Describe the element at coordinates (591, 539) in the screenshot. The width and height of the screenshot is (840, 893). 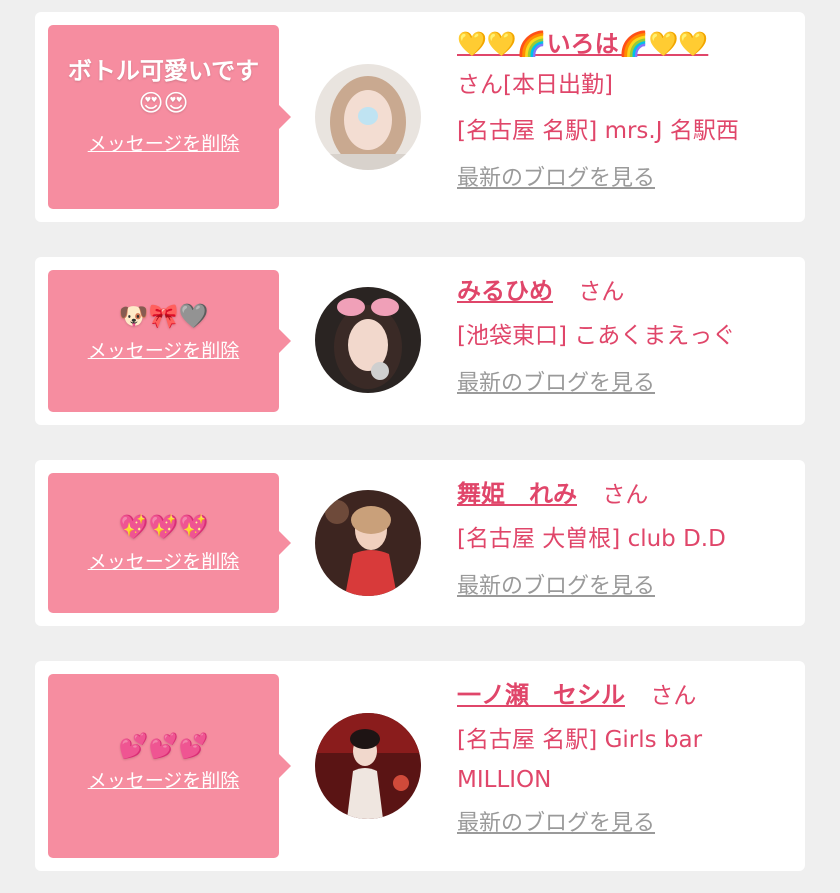
I see `shop-label: [名古屋 大曽根] club D.D` at that location.